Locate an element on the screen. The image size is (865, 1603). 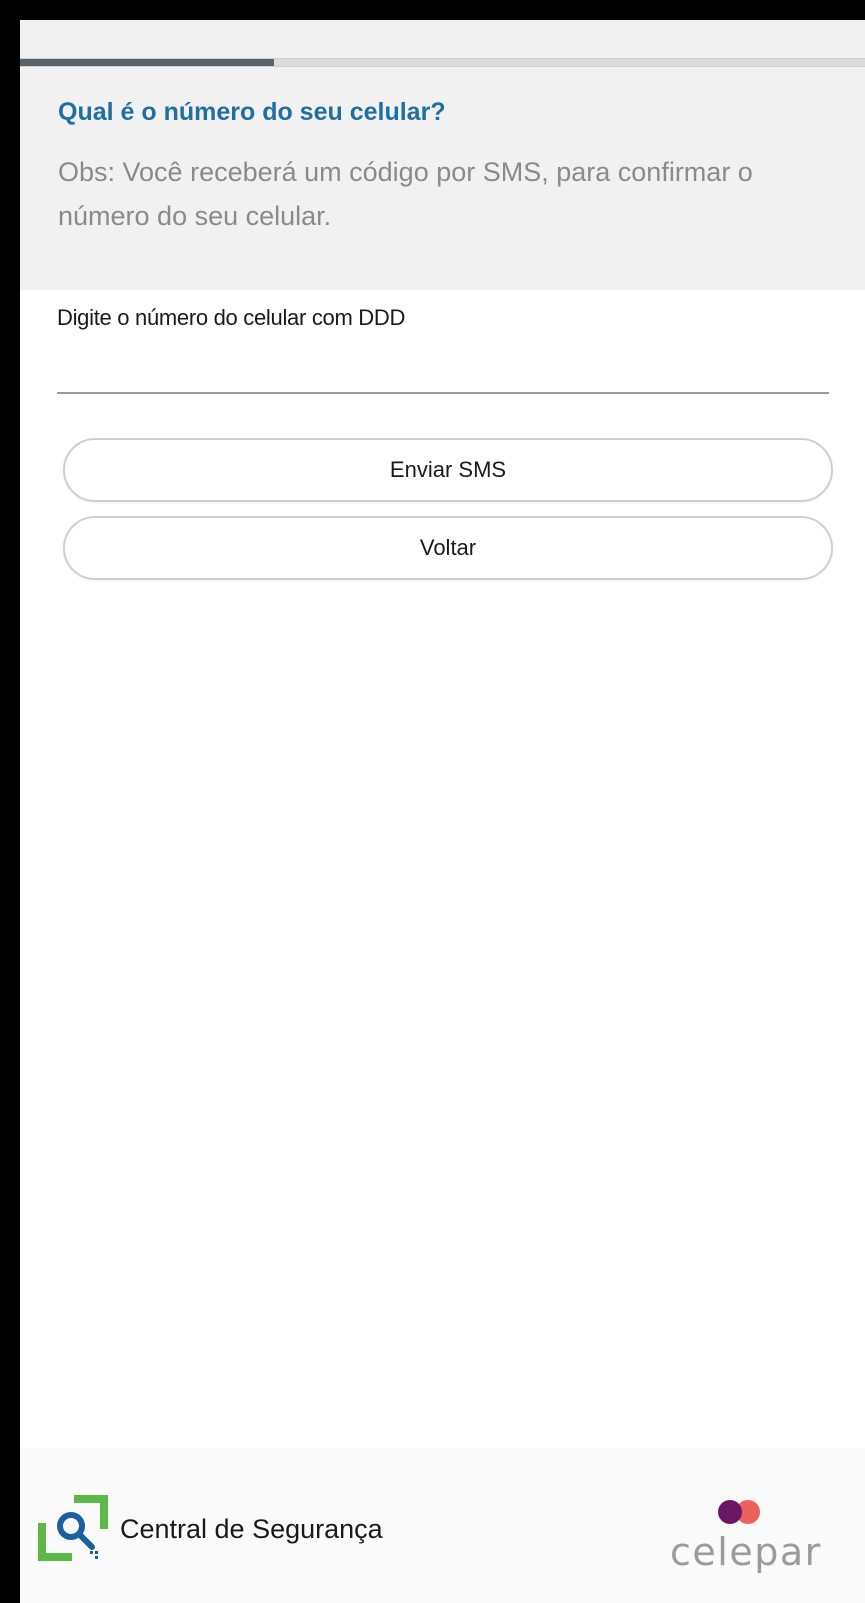
back-button: Voltar is located at coordinates (448, 548).